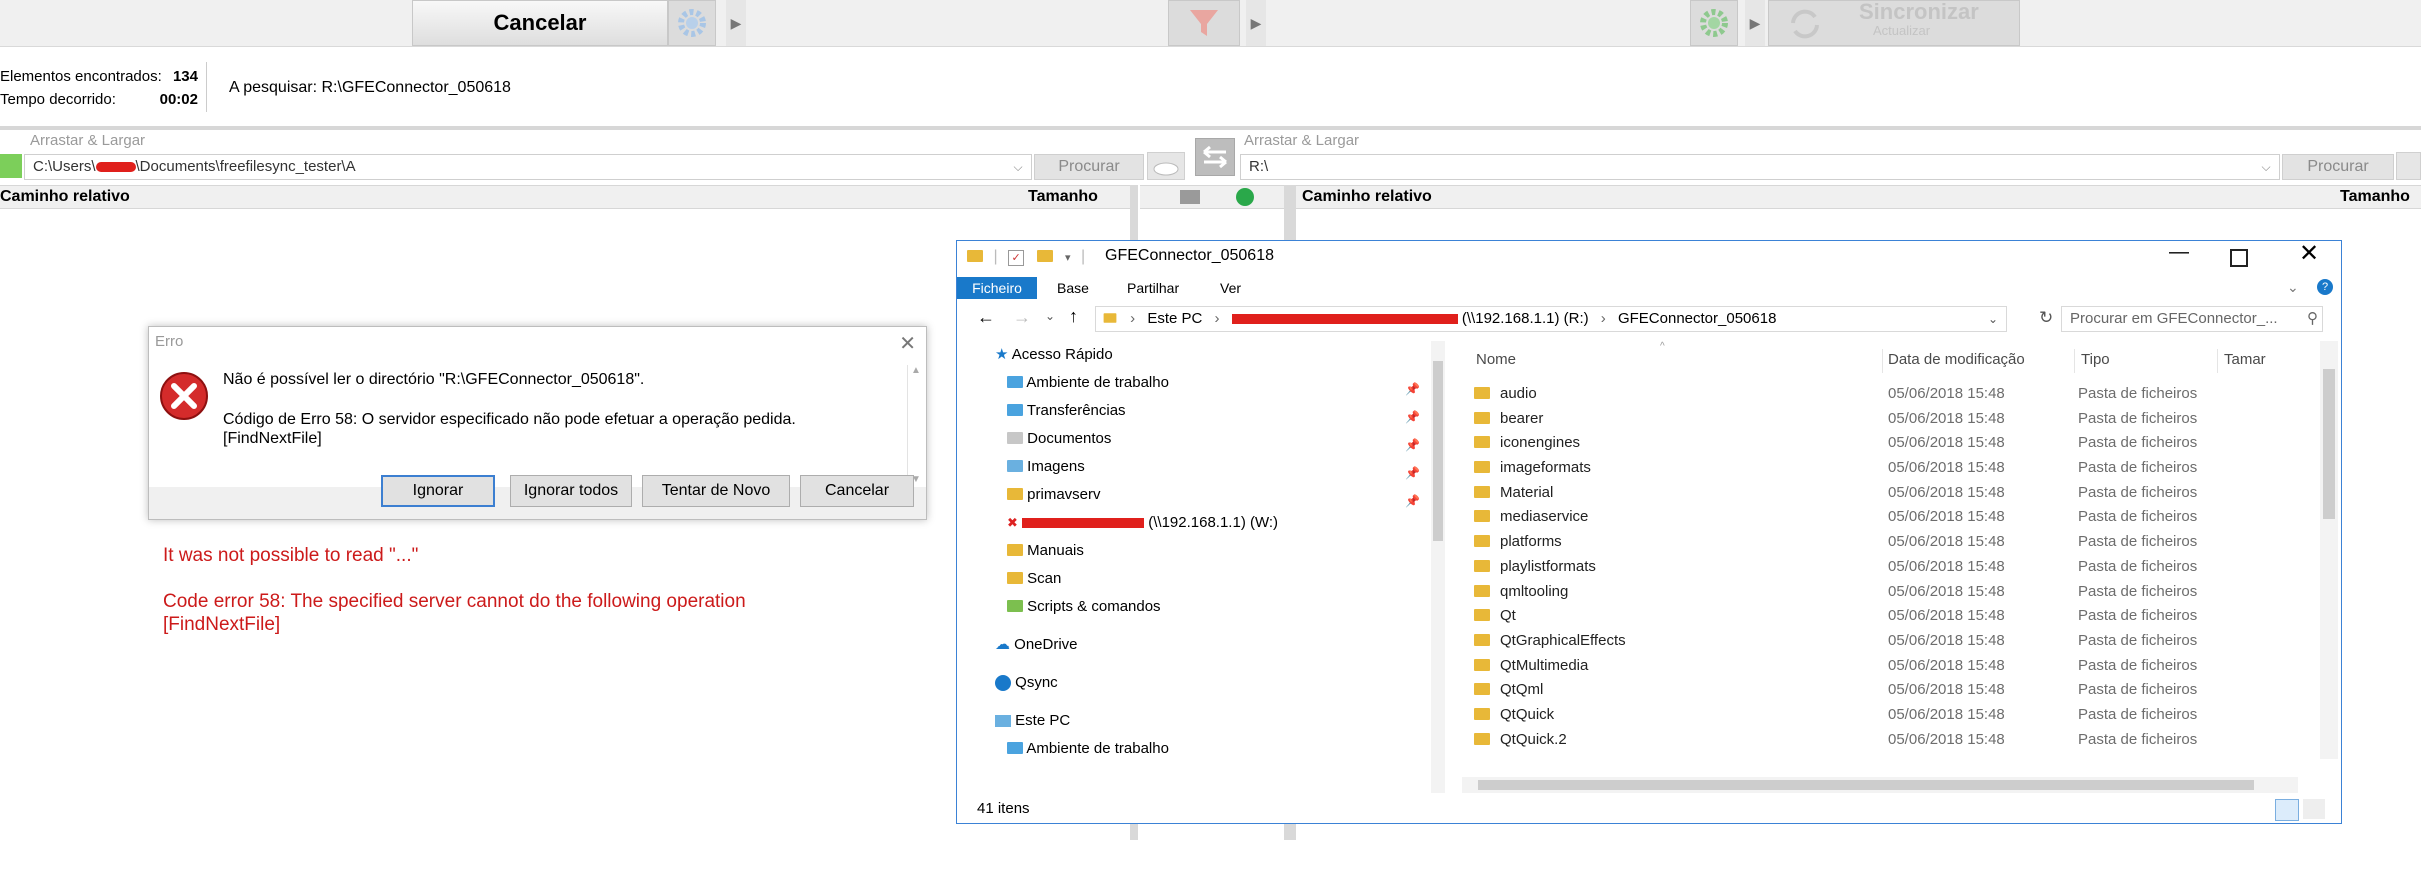 This screenshot has width=2421, height=888. I want to click on nav-pictures: Imagens, so click(1046, 467).